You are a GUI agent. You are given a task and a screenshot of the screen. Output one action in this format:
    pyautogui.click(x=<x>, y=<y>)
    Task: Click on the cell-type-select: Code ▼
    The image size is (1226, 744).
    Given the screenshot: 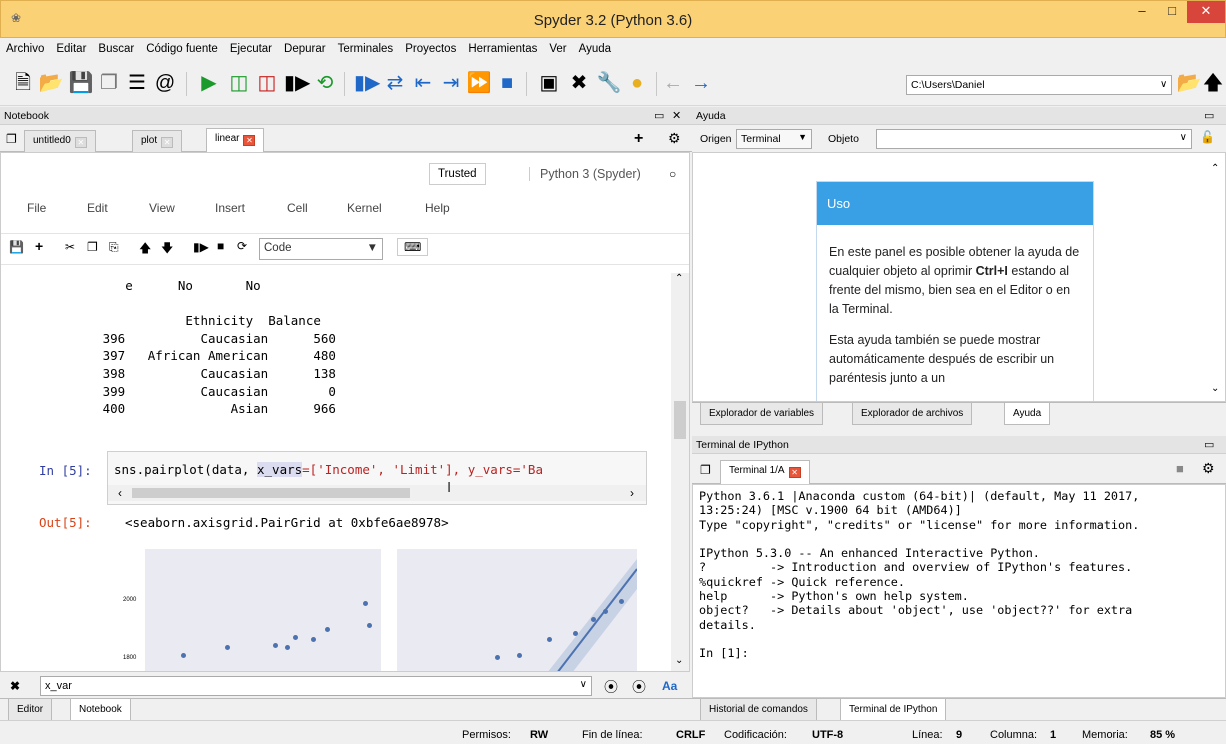 What is the action you would take?
    pyautogui.click(x=321, y=249)
    